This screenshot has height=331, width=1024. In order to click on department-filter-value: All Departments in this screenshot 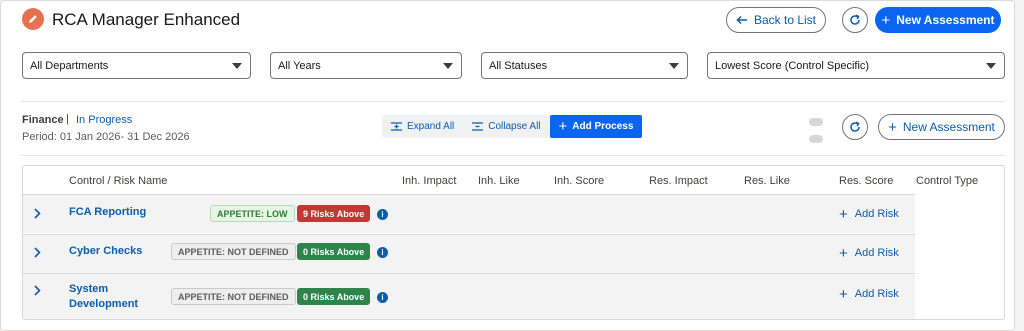, I will do `click(69, 65)`.